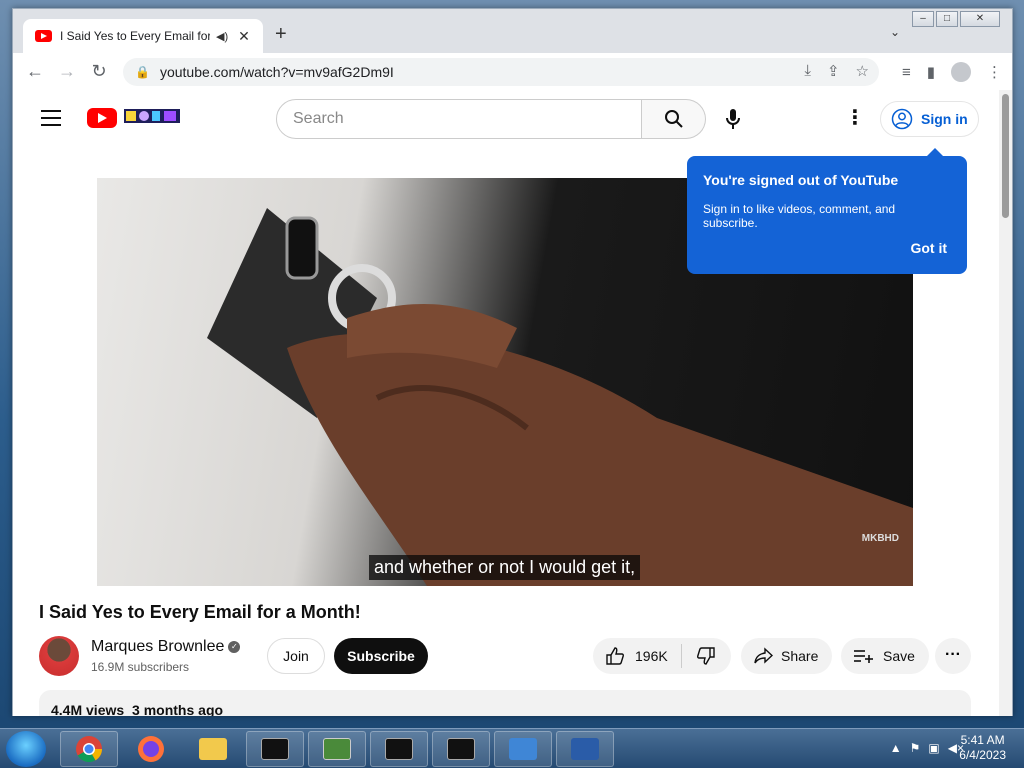 The height and width of the screenshot is (768, 1024). Describe the element at coordinates (928, 248) in the screenshot. I see `got-it-button: Got it` at that location.